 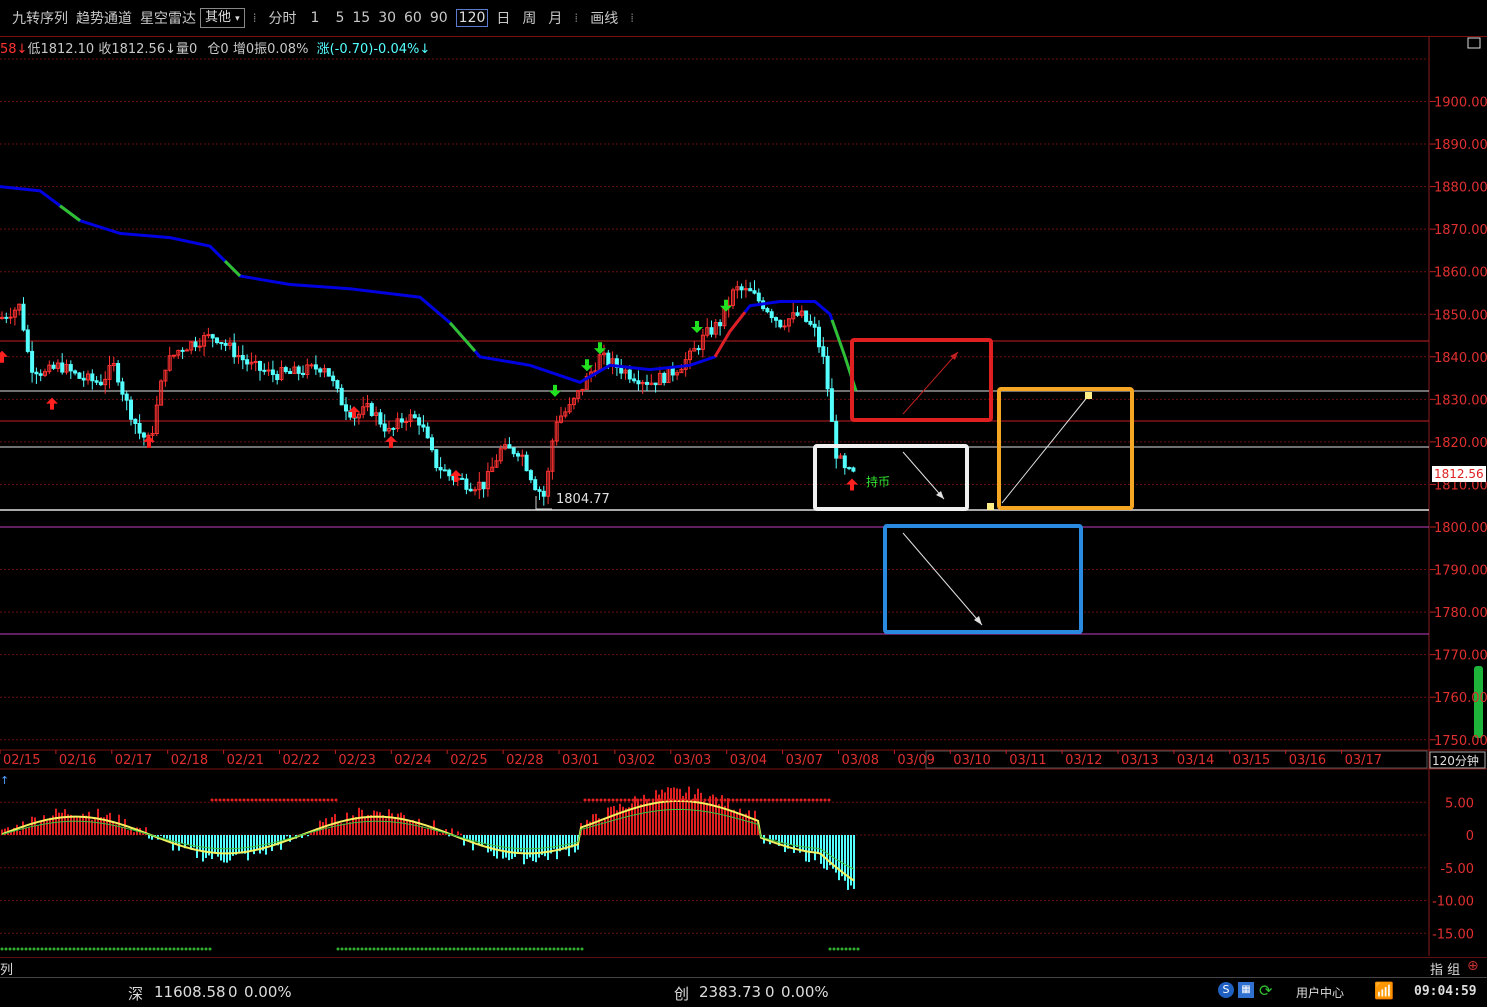 What do you see at coordinates (232, 268) in the screenshot?
I see `trend-highlight-segment` at bounding box center [232, 268].